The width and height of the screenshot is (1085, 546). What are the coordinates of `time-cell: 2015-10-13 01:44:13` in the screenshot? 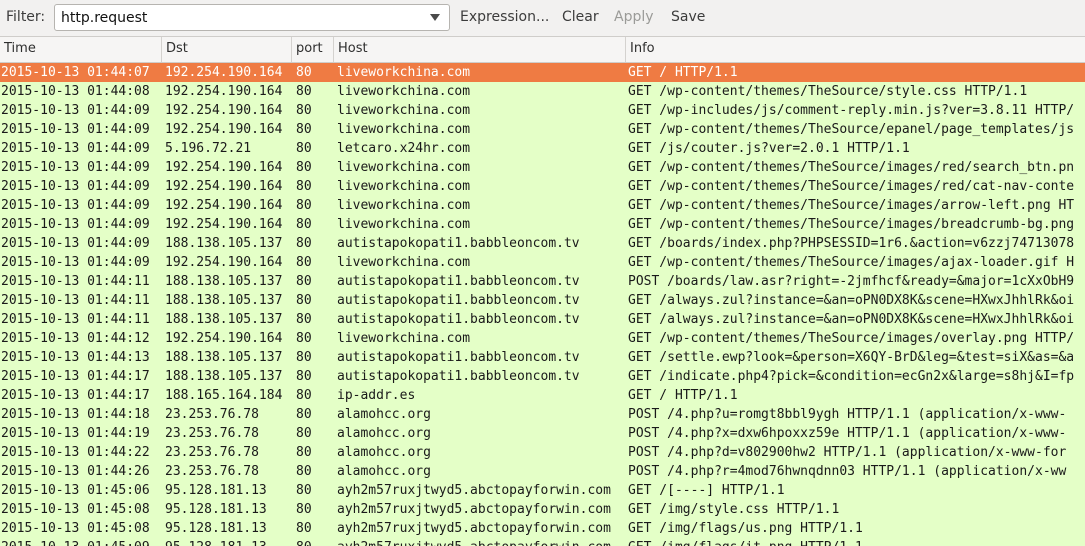 It's located at (75, 357).